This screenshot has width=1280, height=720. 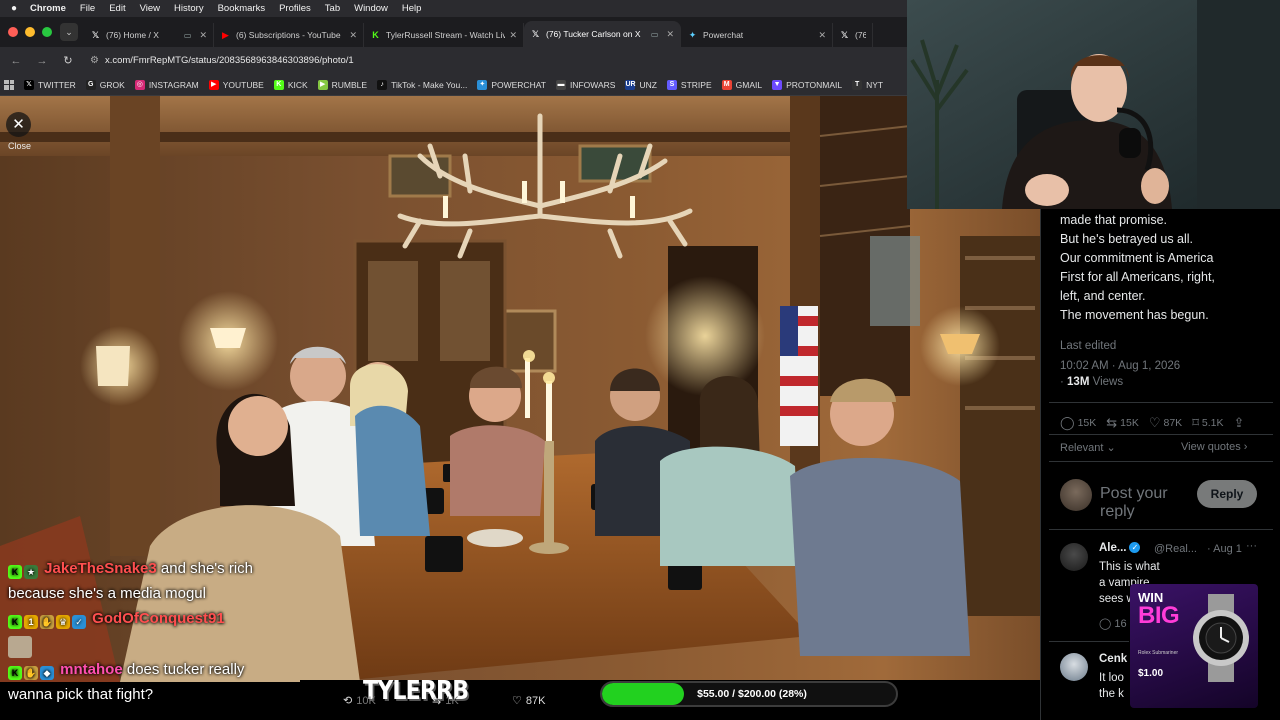 What do you see at coordinates (641, 84) in the screenshot?
I see `bookmark-item: UR UNZ` at bounding box center [641, 84].